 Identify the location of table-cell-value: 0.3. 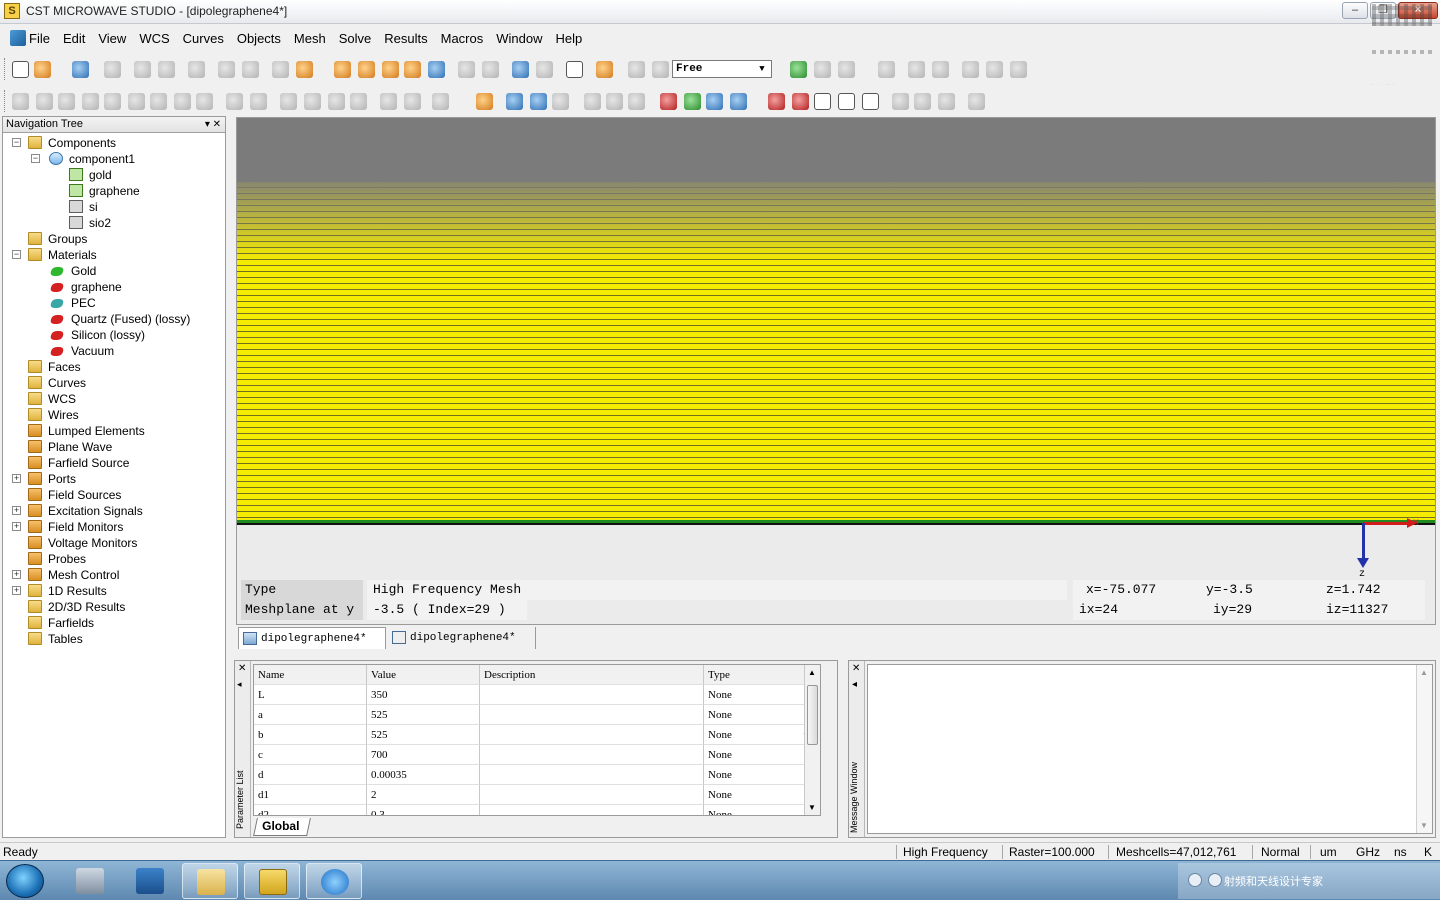
(423, 810).